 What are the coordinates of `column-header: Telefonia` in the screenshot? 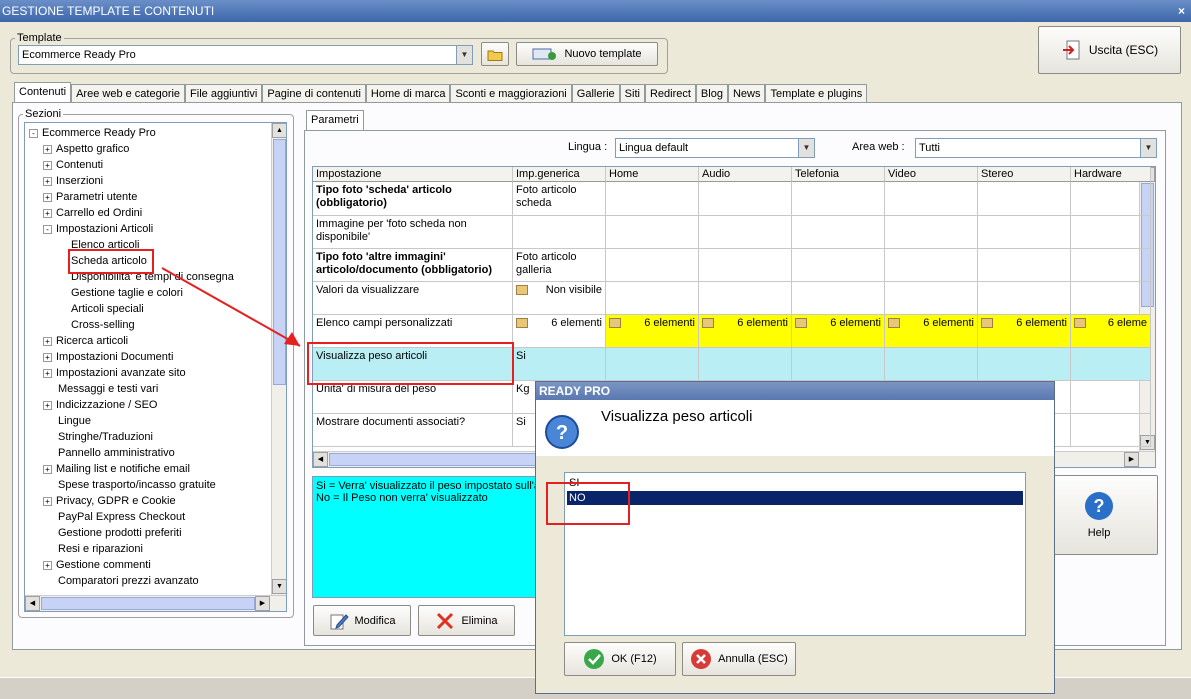 It's located at (838, 174).